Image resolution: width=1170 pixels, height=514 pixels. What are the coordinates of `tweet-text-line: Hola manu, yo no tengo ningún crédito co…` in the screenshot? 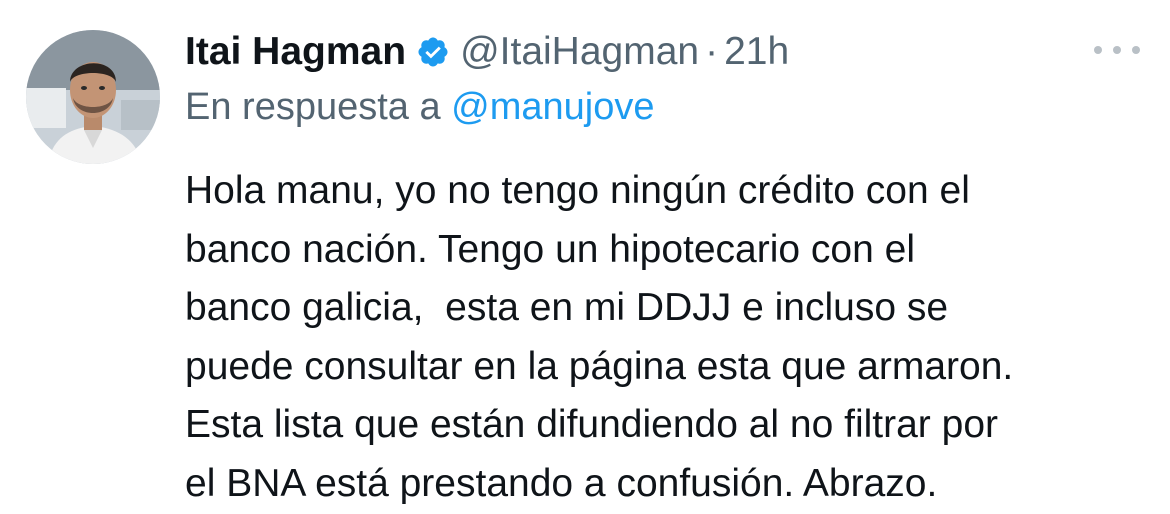 It's located at (577, 190).